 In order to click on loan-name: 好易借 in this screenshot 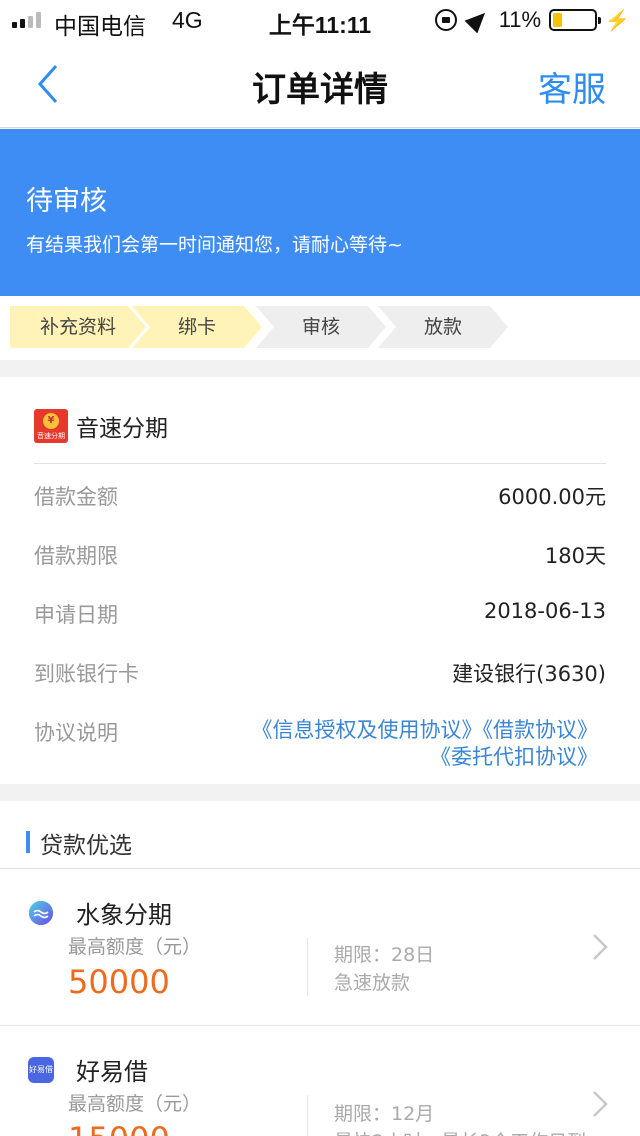, I will do `click(112, 1072)`.